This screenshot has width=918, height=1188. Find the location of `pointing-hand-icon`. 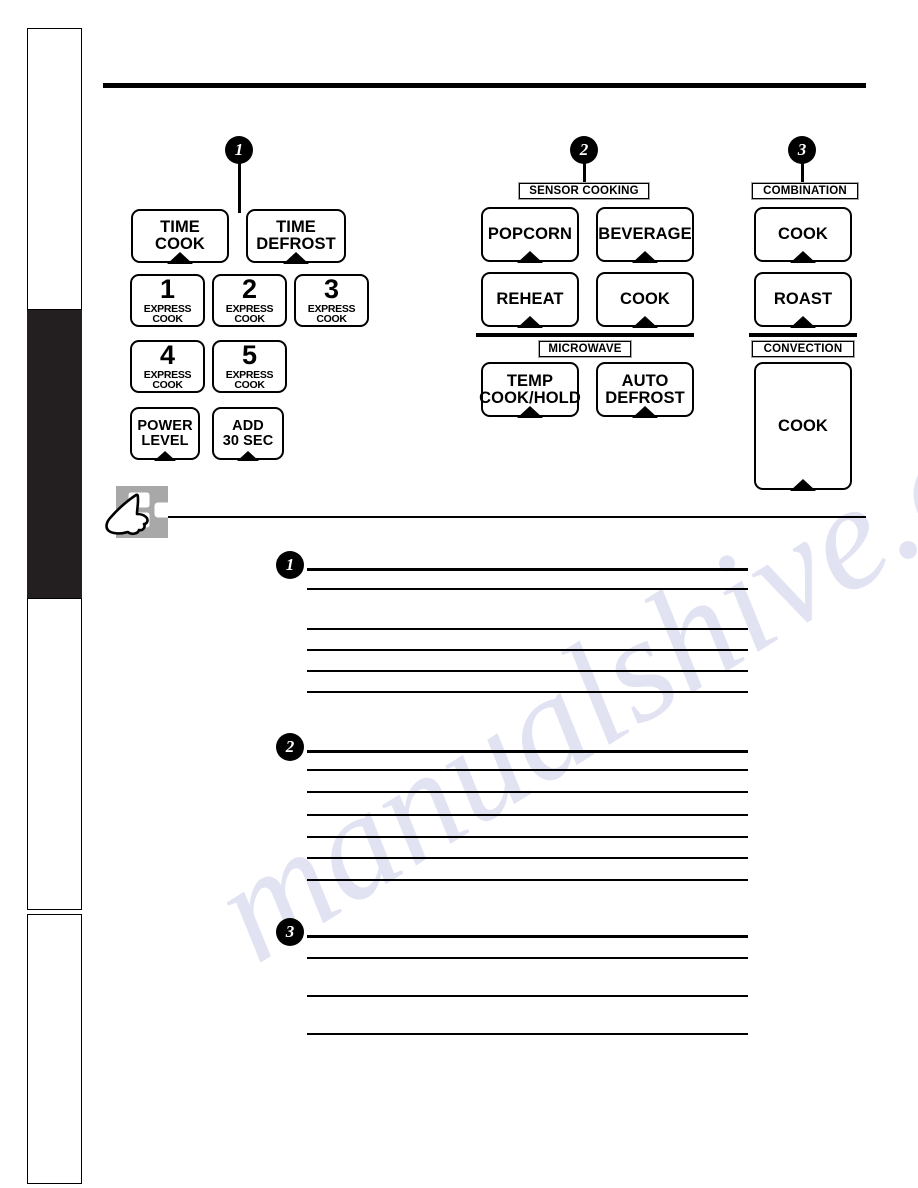

pointing-hand-icon is located at coordinates (139, 514).